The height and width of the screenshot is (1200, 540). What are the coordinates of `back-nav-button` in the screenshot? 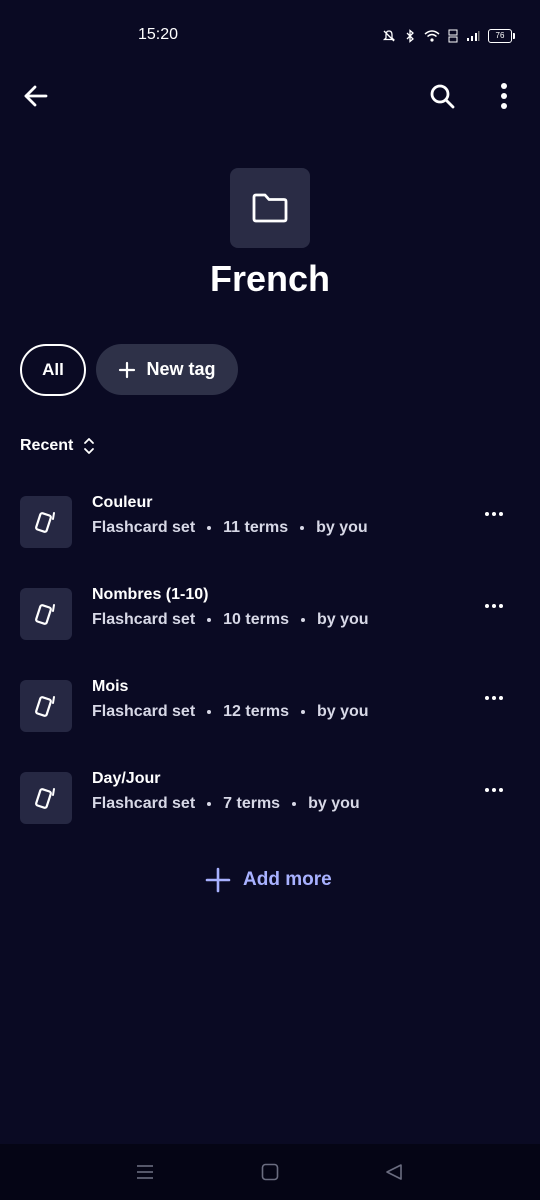 It's located at (394, 1172).